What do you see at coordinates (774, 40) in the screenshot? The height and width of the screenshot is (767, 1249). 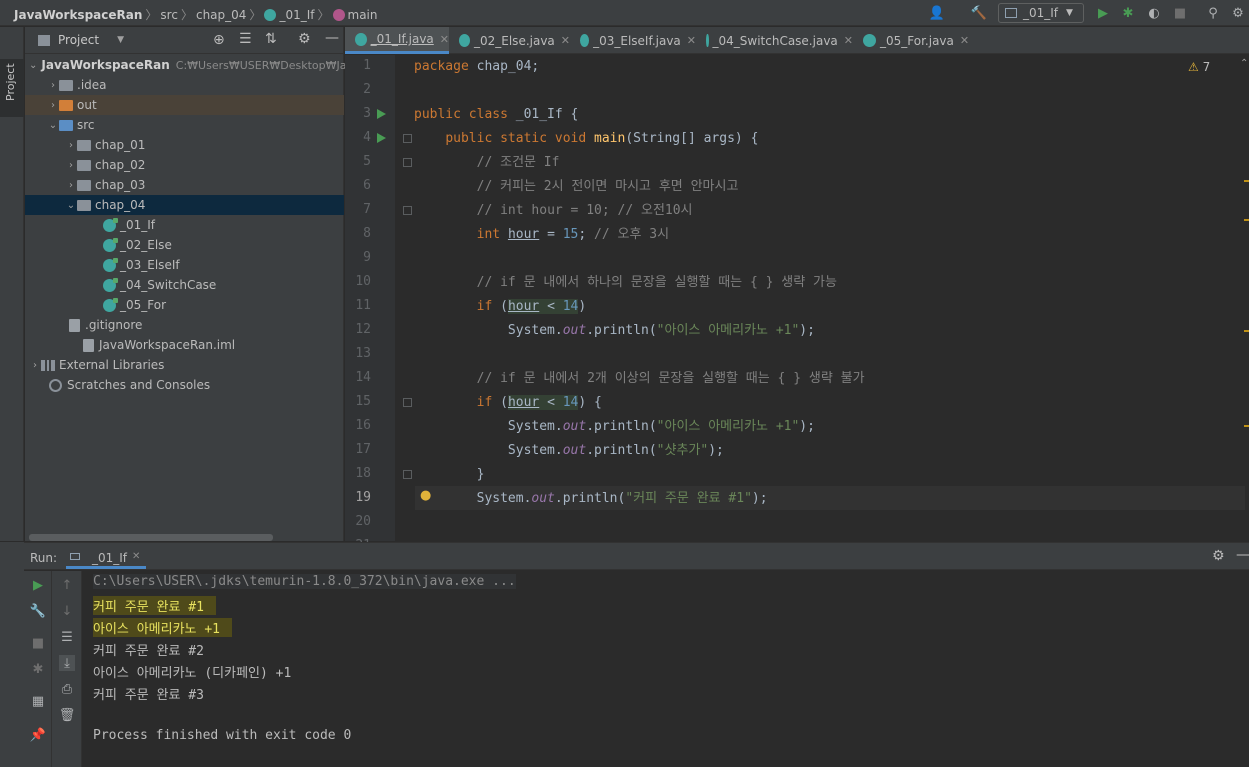 I see `tab-04-switchcase: _04_SwitchCase.java ✕` at bounding box center [774, 40].